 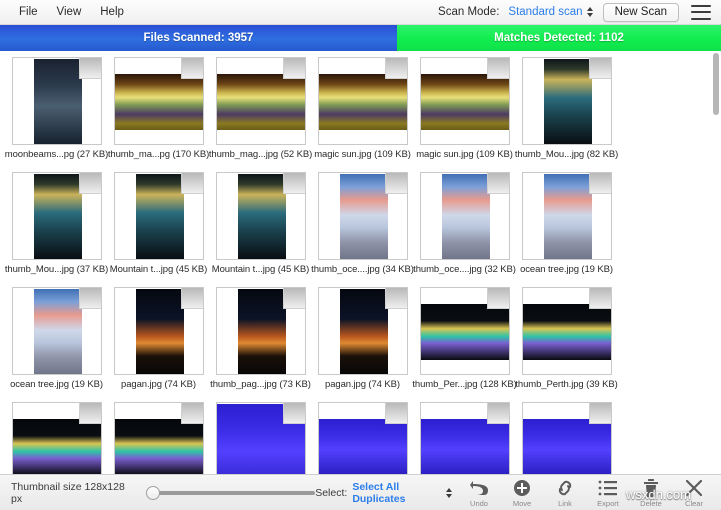 What do you see at coordinates (694, 493) in the screenshot?
I see `tool-clear-button: Clear` at bounding box center [694, 493].